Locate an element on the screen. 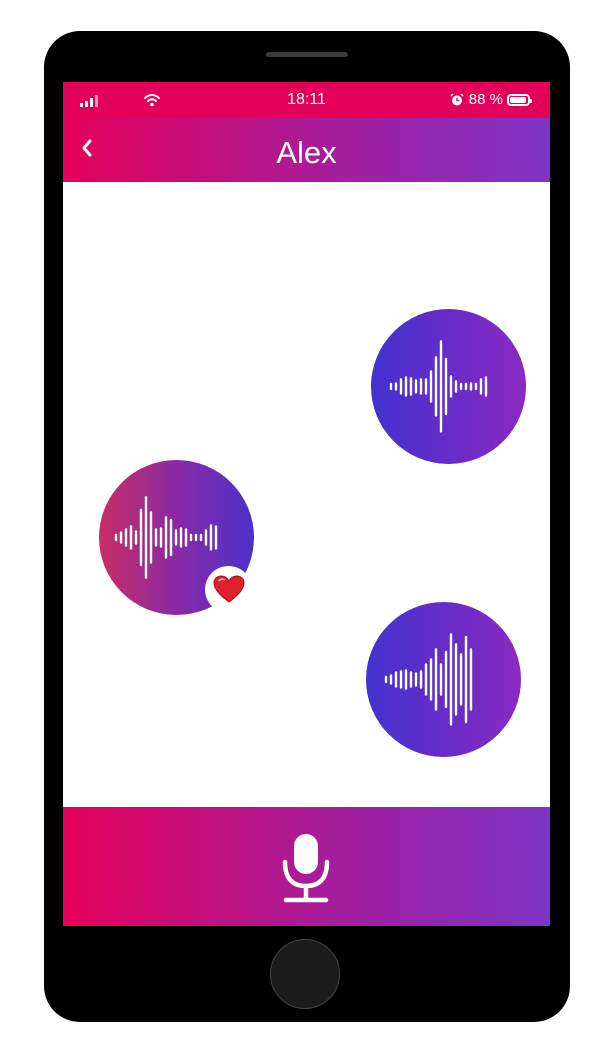 The height and width of the screenshot is (1063, 615). home-button is located at coordinates (305, 974).